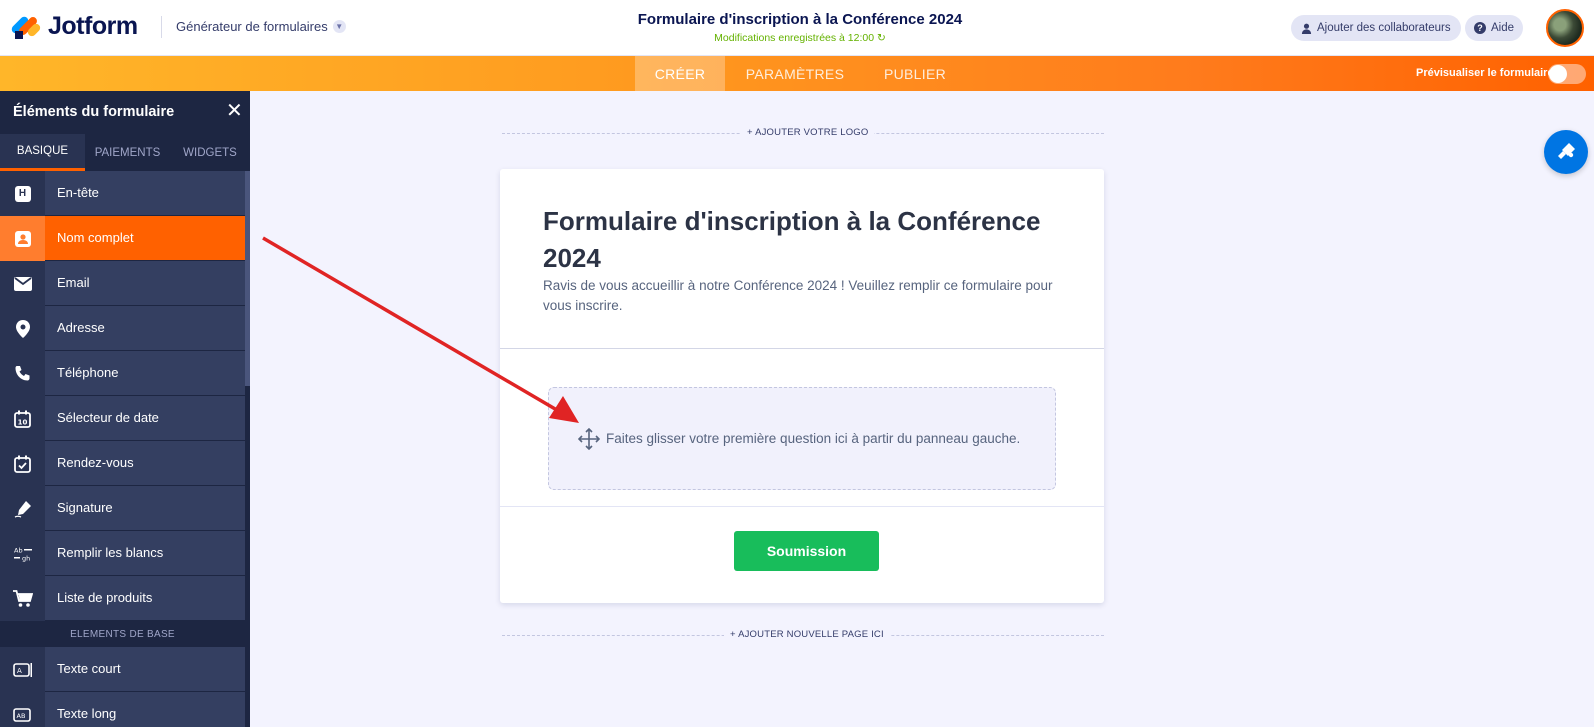  I want to click on add-logo-link: + AJOUTER VOTRE LOGO, so click(808, 132).